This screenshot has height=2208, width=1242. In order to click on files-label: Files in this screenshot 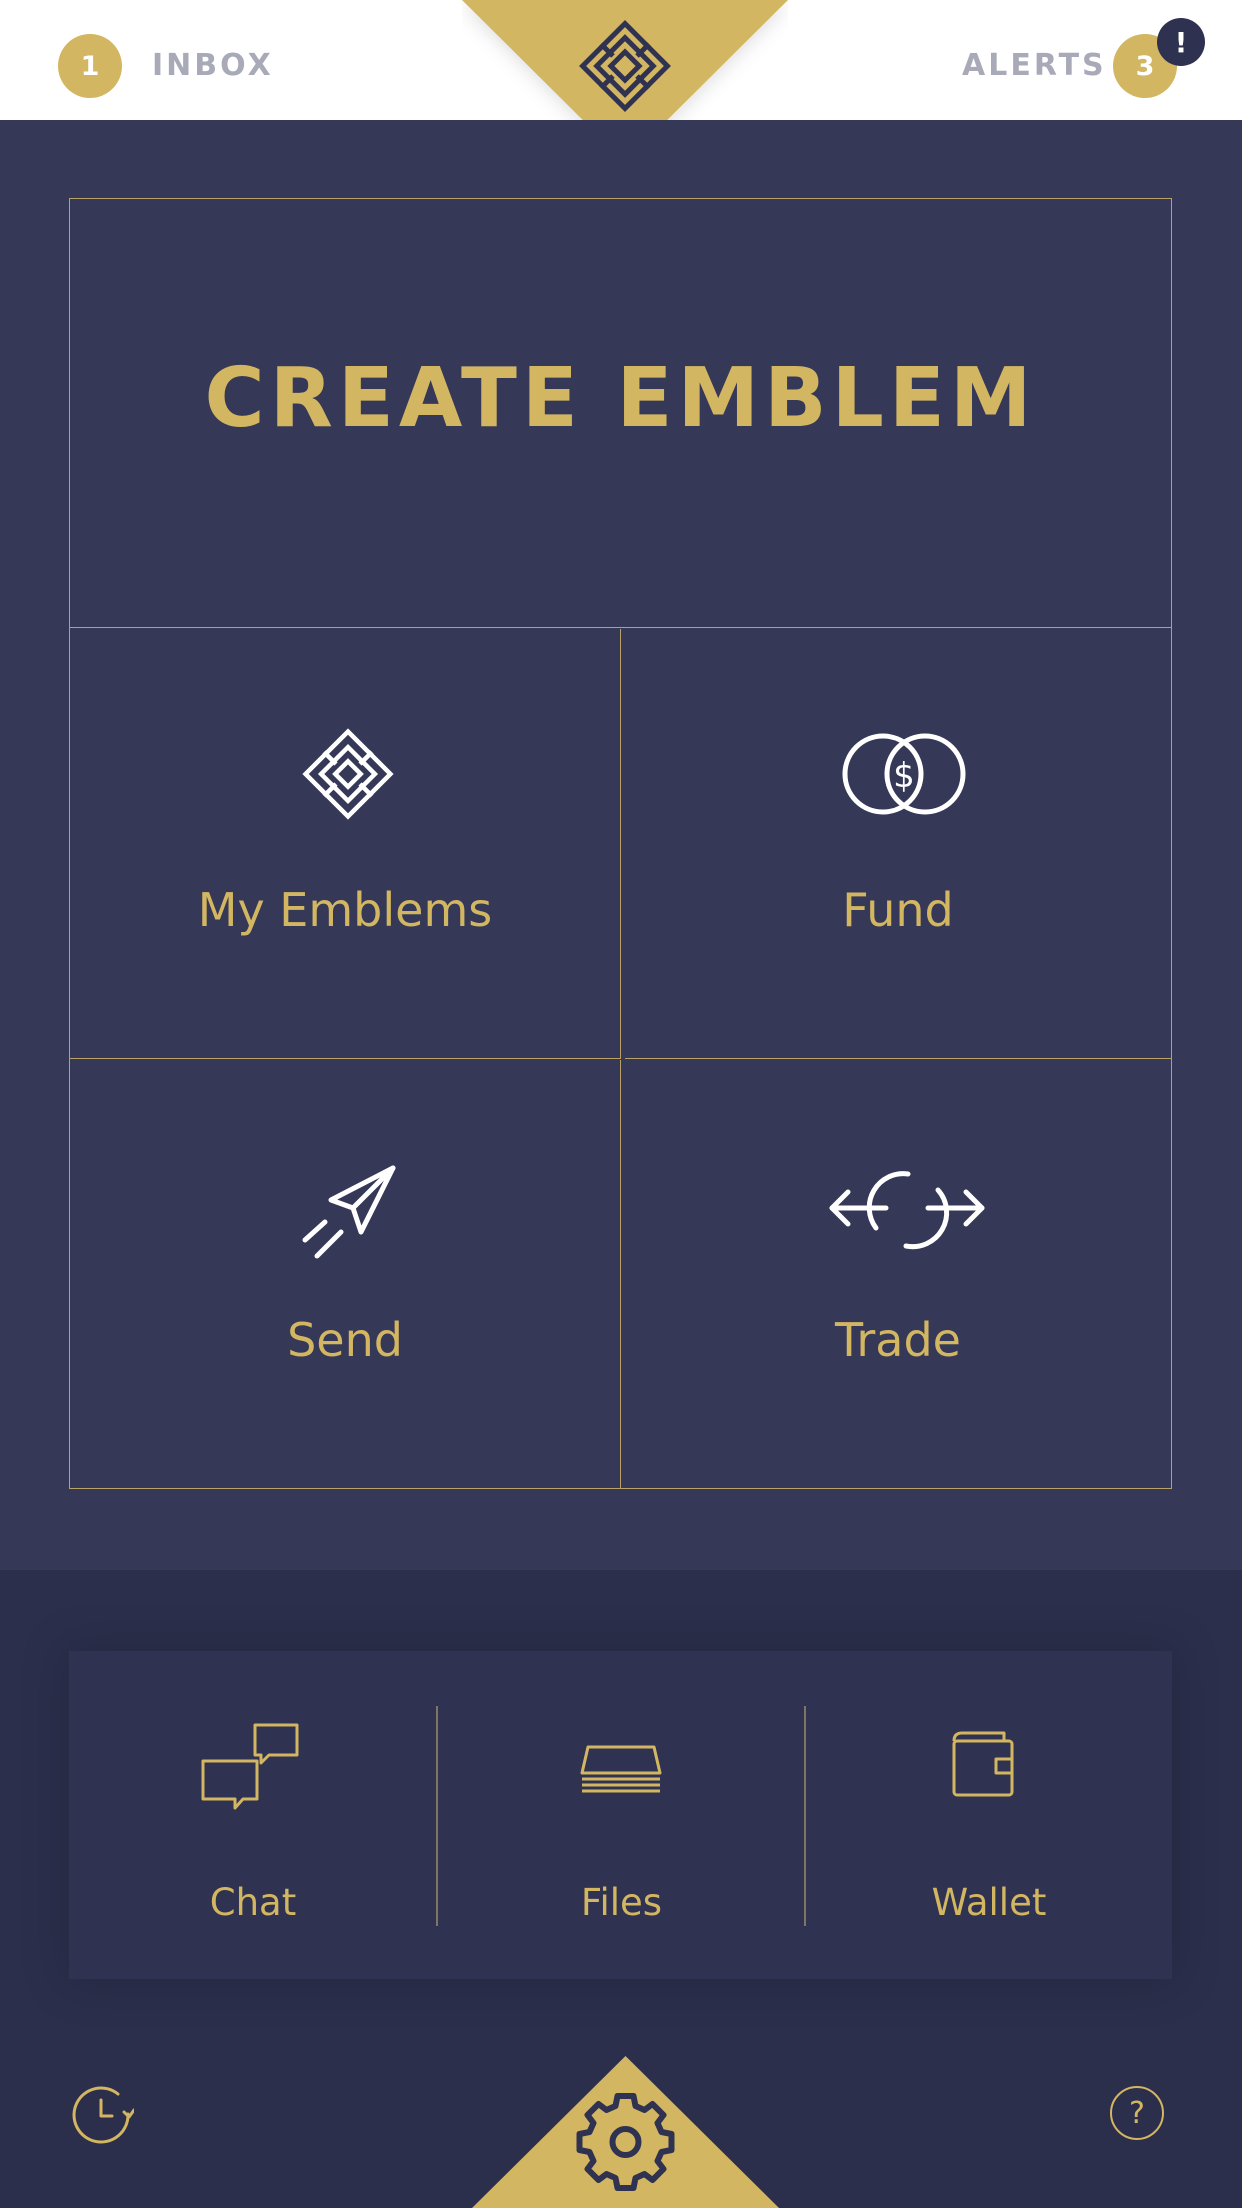, I will do `click(621, 1902)`.